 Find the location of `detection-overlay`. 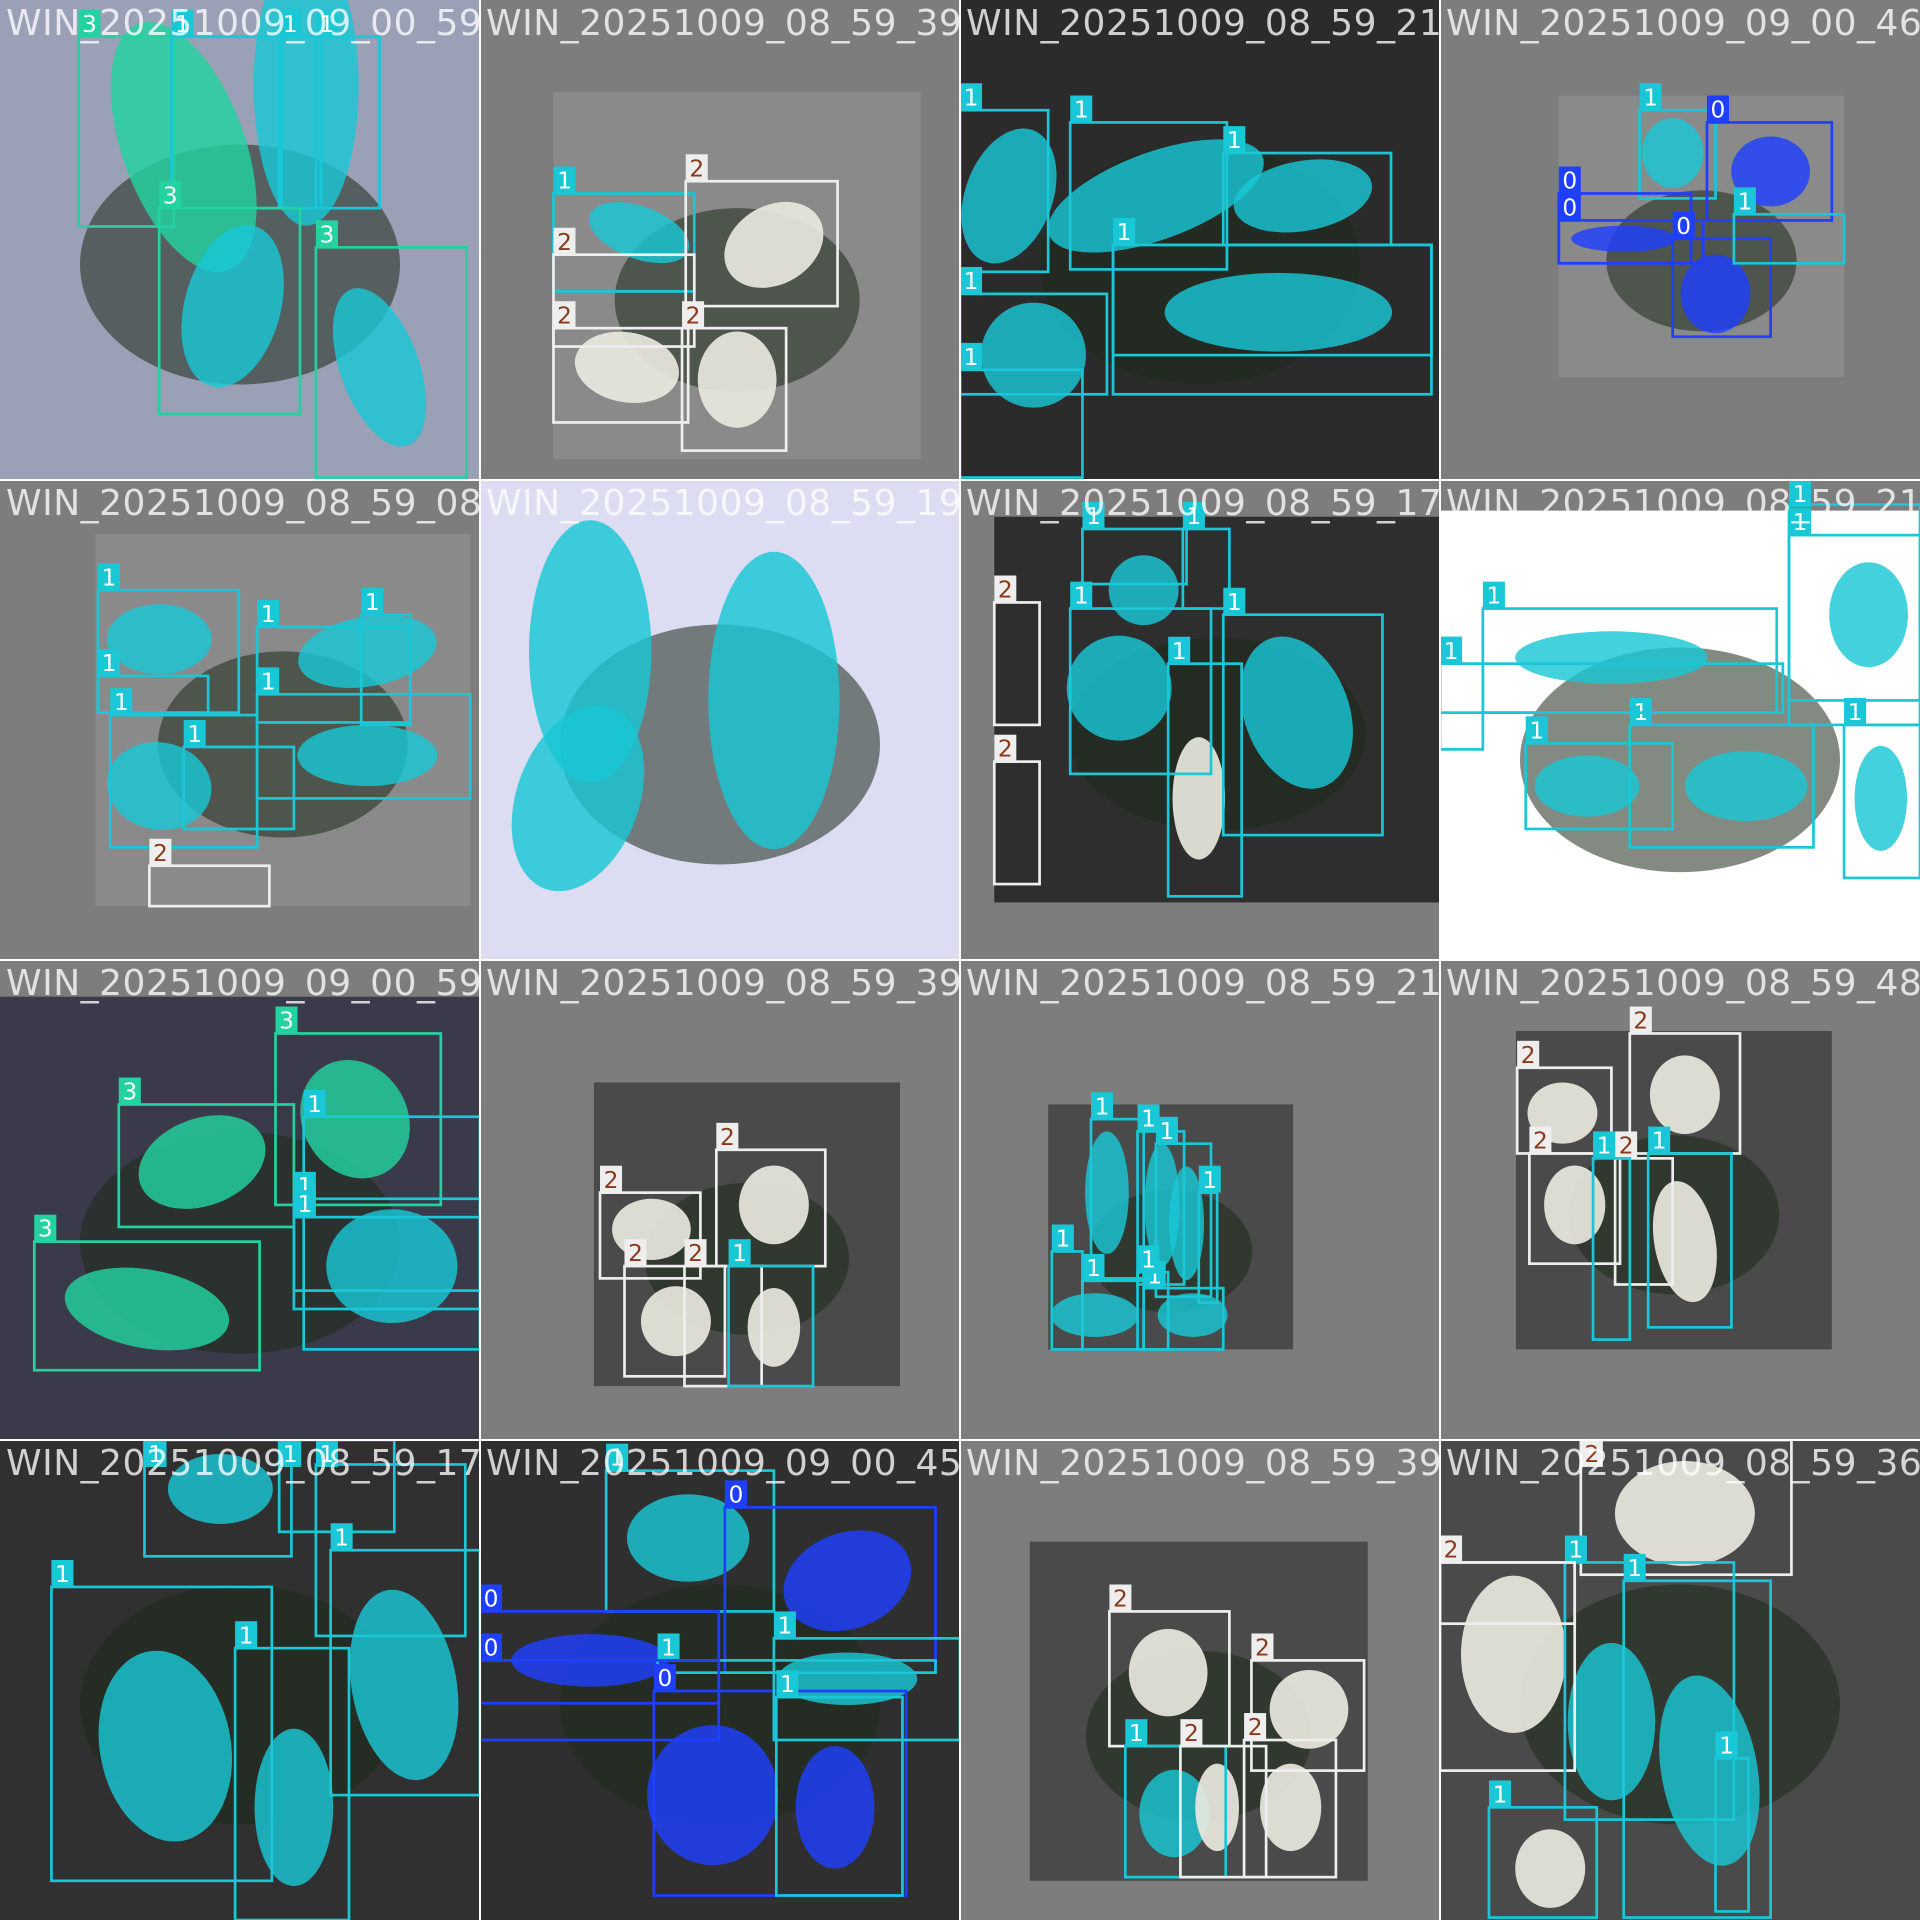

detection-overlay is located at coordinates (720, 720).